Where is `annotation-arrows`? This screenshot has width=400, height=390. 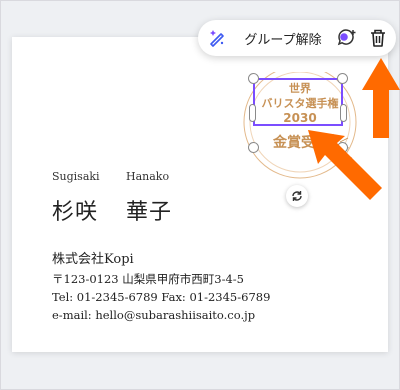 annotation-arrows is located at coordinates (354, 129).